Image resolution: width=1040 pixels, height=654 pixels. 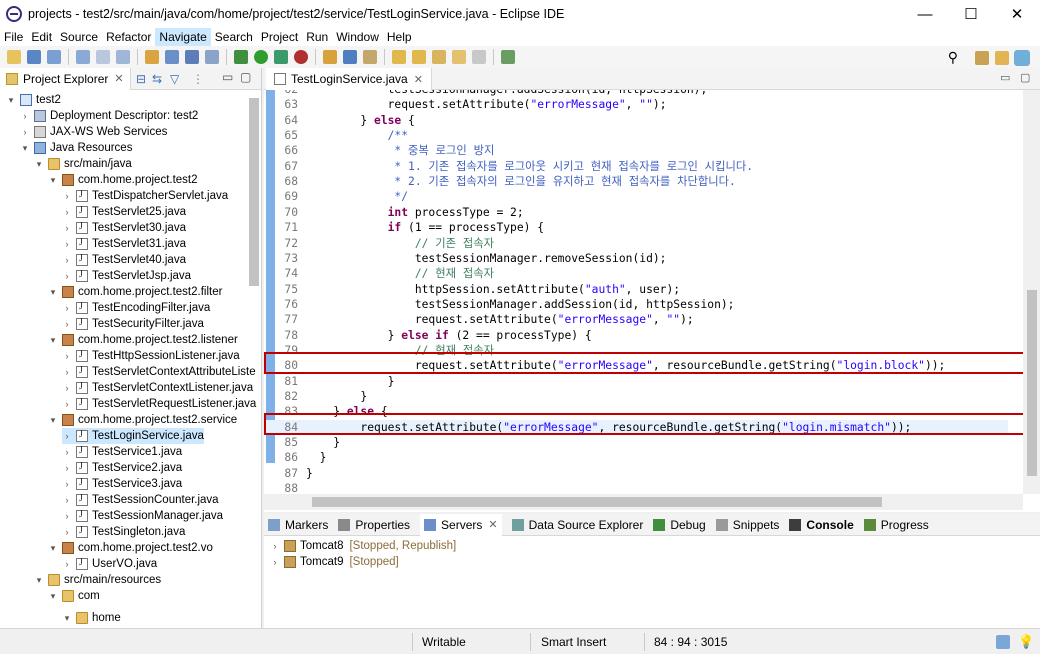 What do you see at coordinates (123, 180) in the screenshot?
I see `tree-item: ▾ com.home.project.test2` at bounding box center [123, 180].